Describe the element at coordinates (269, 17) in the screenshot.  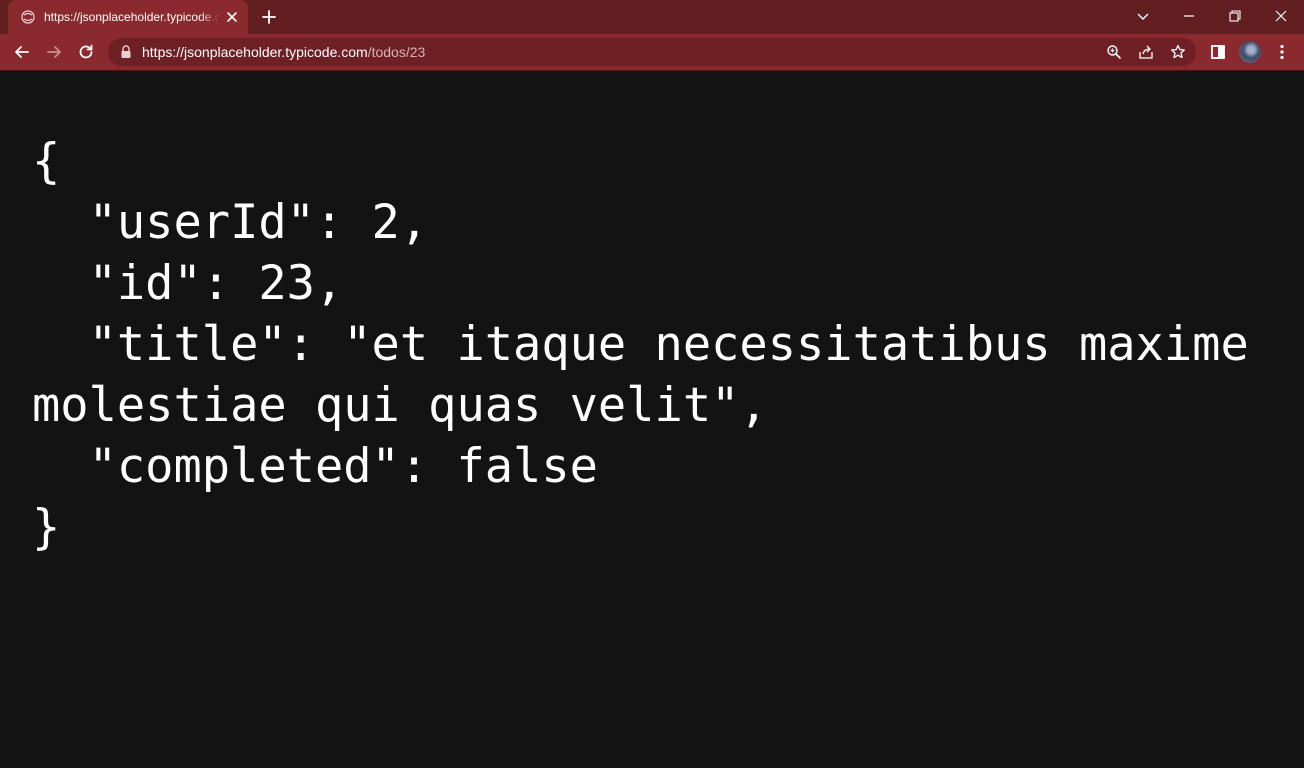
I see `new-tab-icon` at that location.